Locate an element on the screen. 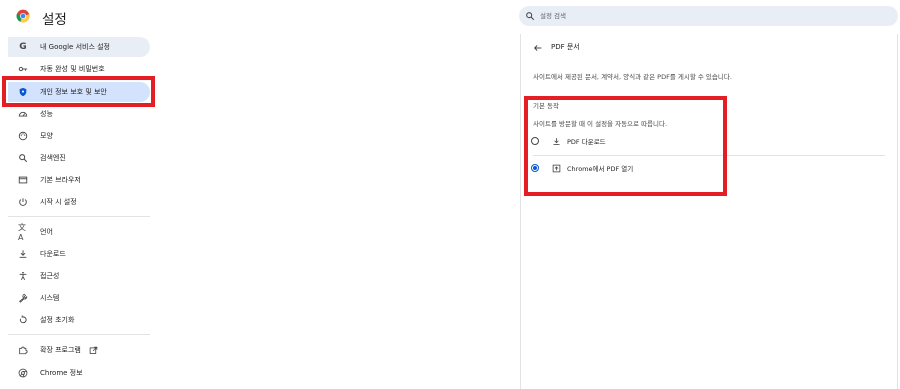 The width and height of the screenshot is (900, 389). wrench-icon is located at coordinates (23, 298).